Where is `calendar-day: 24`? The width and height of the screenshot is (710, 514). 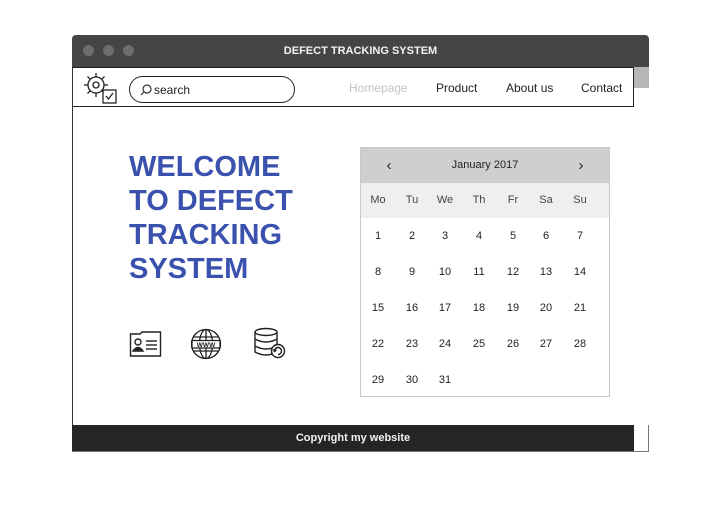 calendar-day: 24 is located at coordinates (445, 344).